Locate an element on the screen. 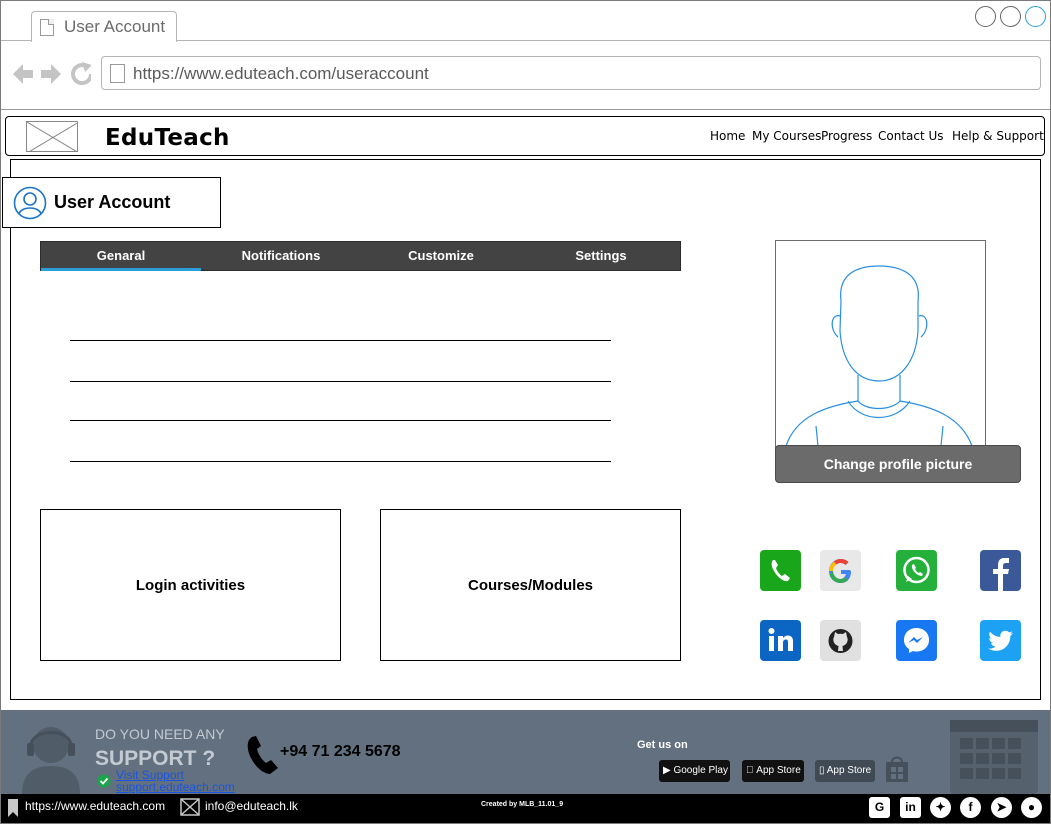 The image size is (1051, 824). logo-placeholder-icon is located at coordinates (52, 136).